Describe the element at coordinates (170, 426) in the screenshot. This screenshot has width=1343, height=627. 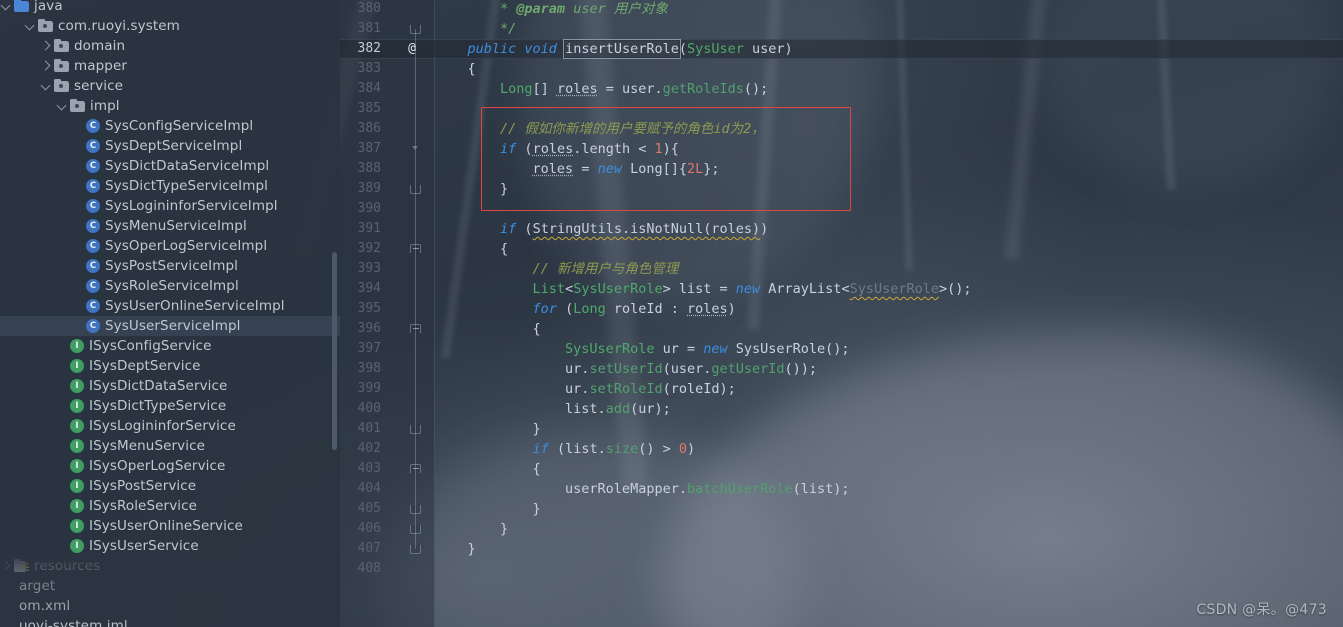
I see `tree-item-isyslogininforservice: I ISysLogininforService` at that location.